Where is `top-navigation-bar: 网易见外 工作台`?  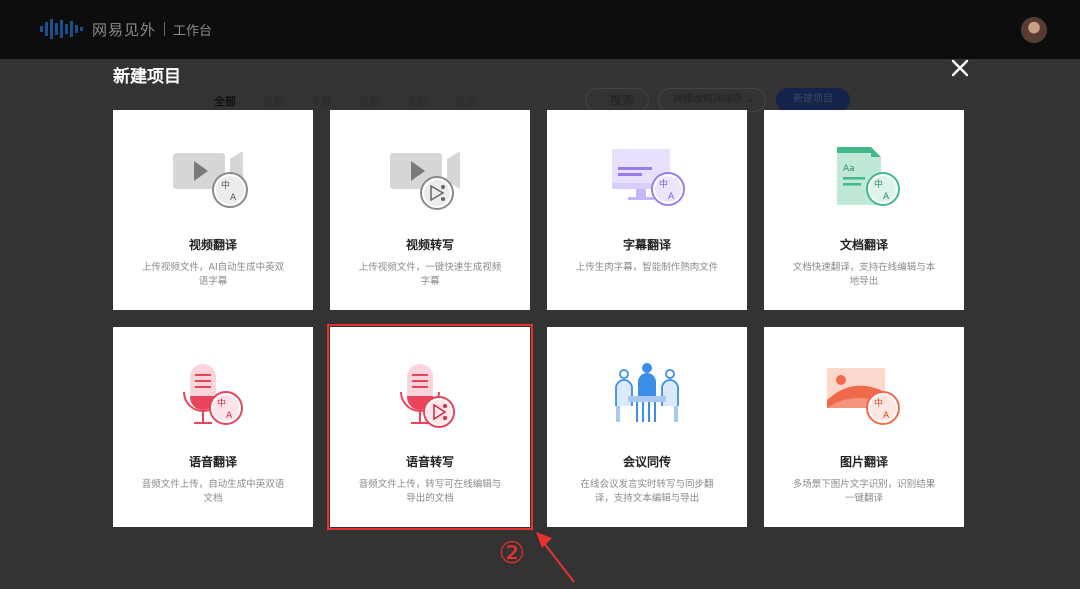
top-navigation-bar: 网易见外 工作台 is located at coordinates (540, 29).